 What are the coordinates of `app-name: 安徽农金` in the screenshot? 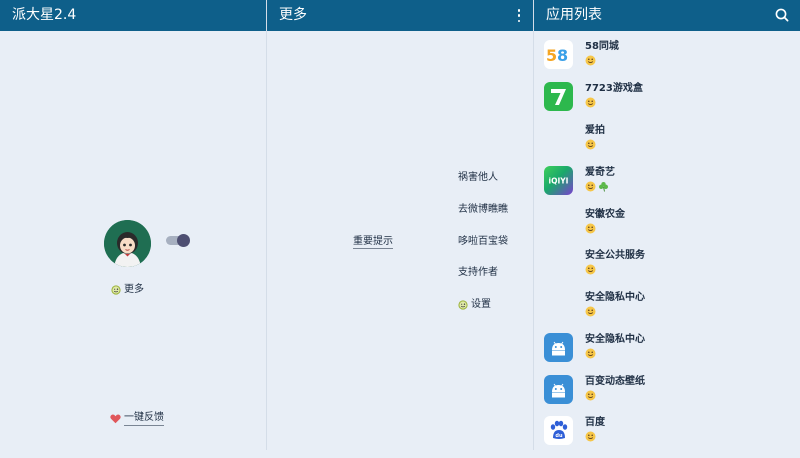 It's located at (605, 214).